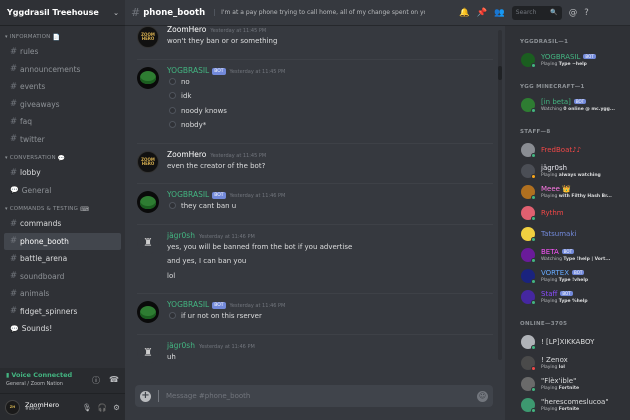 Image resolution: width=630 pixels, height=420 pixels. I want to click on help-icon: ?, so click(586, 13).